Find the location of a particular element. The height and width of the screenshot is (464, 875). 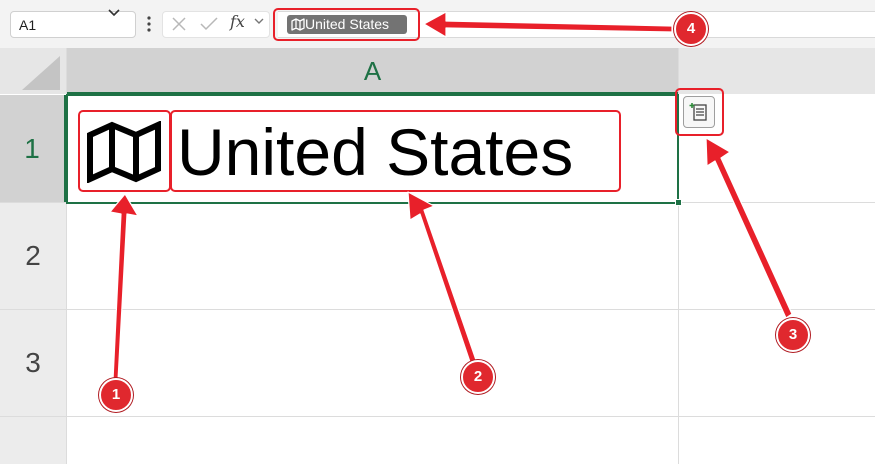

annotation-badge-3: 3 is located at coordinates (793, 335).